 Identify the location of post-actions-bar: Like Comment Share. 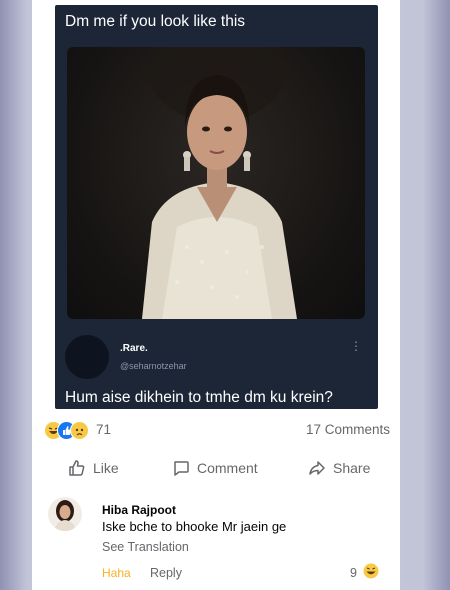
(216, 469).